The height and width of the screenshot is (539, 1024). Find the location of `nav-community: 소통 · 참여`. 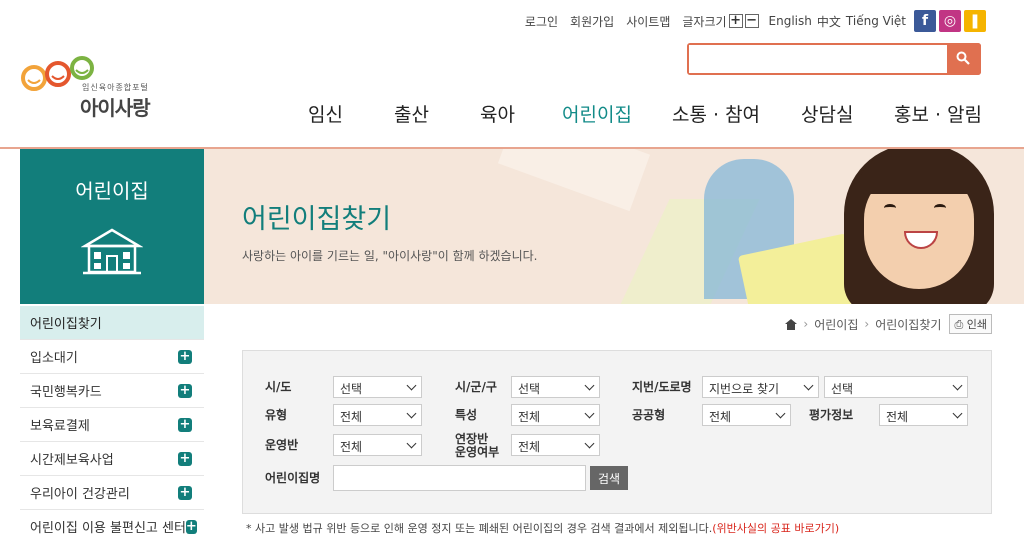

nav-community: 소통 · 참여 is located at coordinates (736, 113).